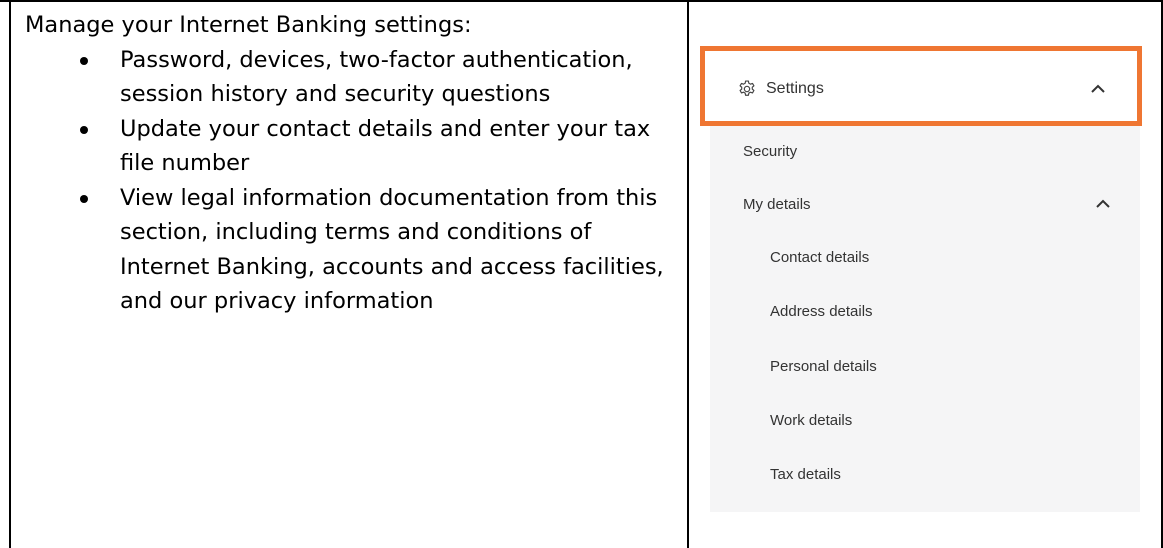  What do you see at coordinates (921, 86) in the screenshot?
I see `settings-menu-header: Settings` at bounding box center [921, 86].